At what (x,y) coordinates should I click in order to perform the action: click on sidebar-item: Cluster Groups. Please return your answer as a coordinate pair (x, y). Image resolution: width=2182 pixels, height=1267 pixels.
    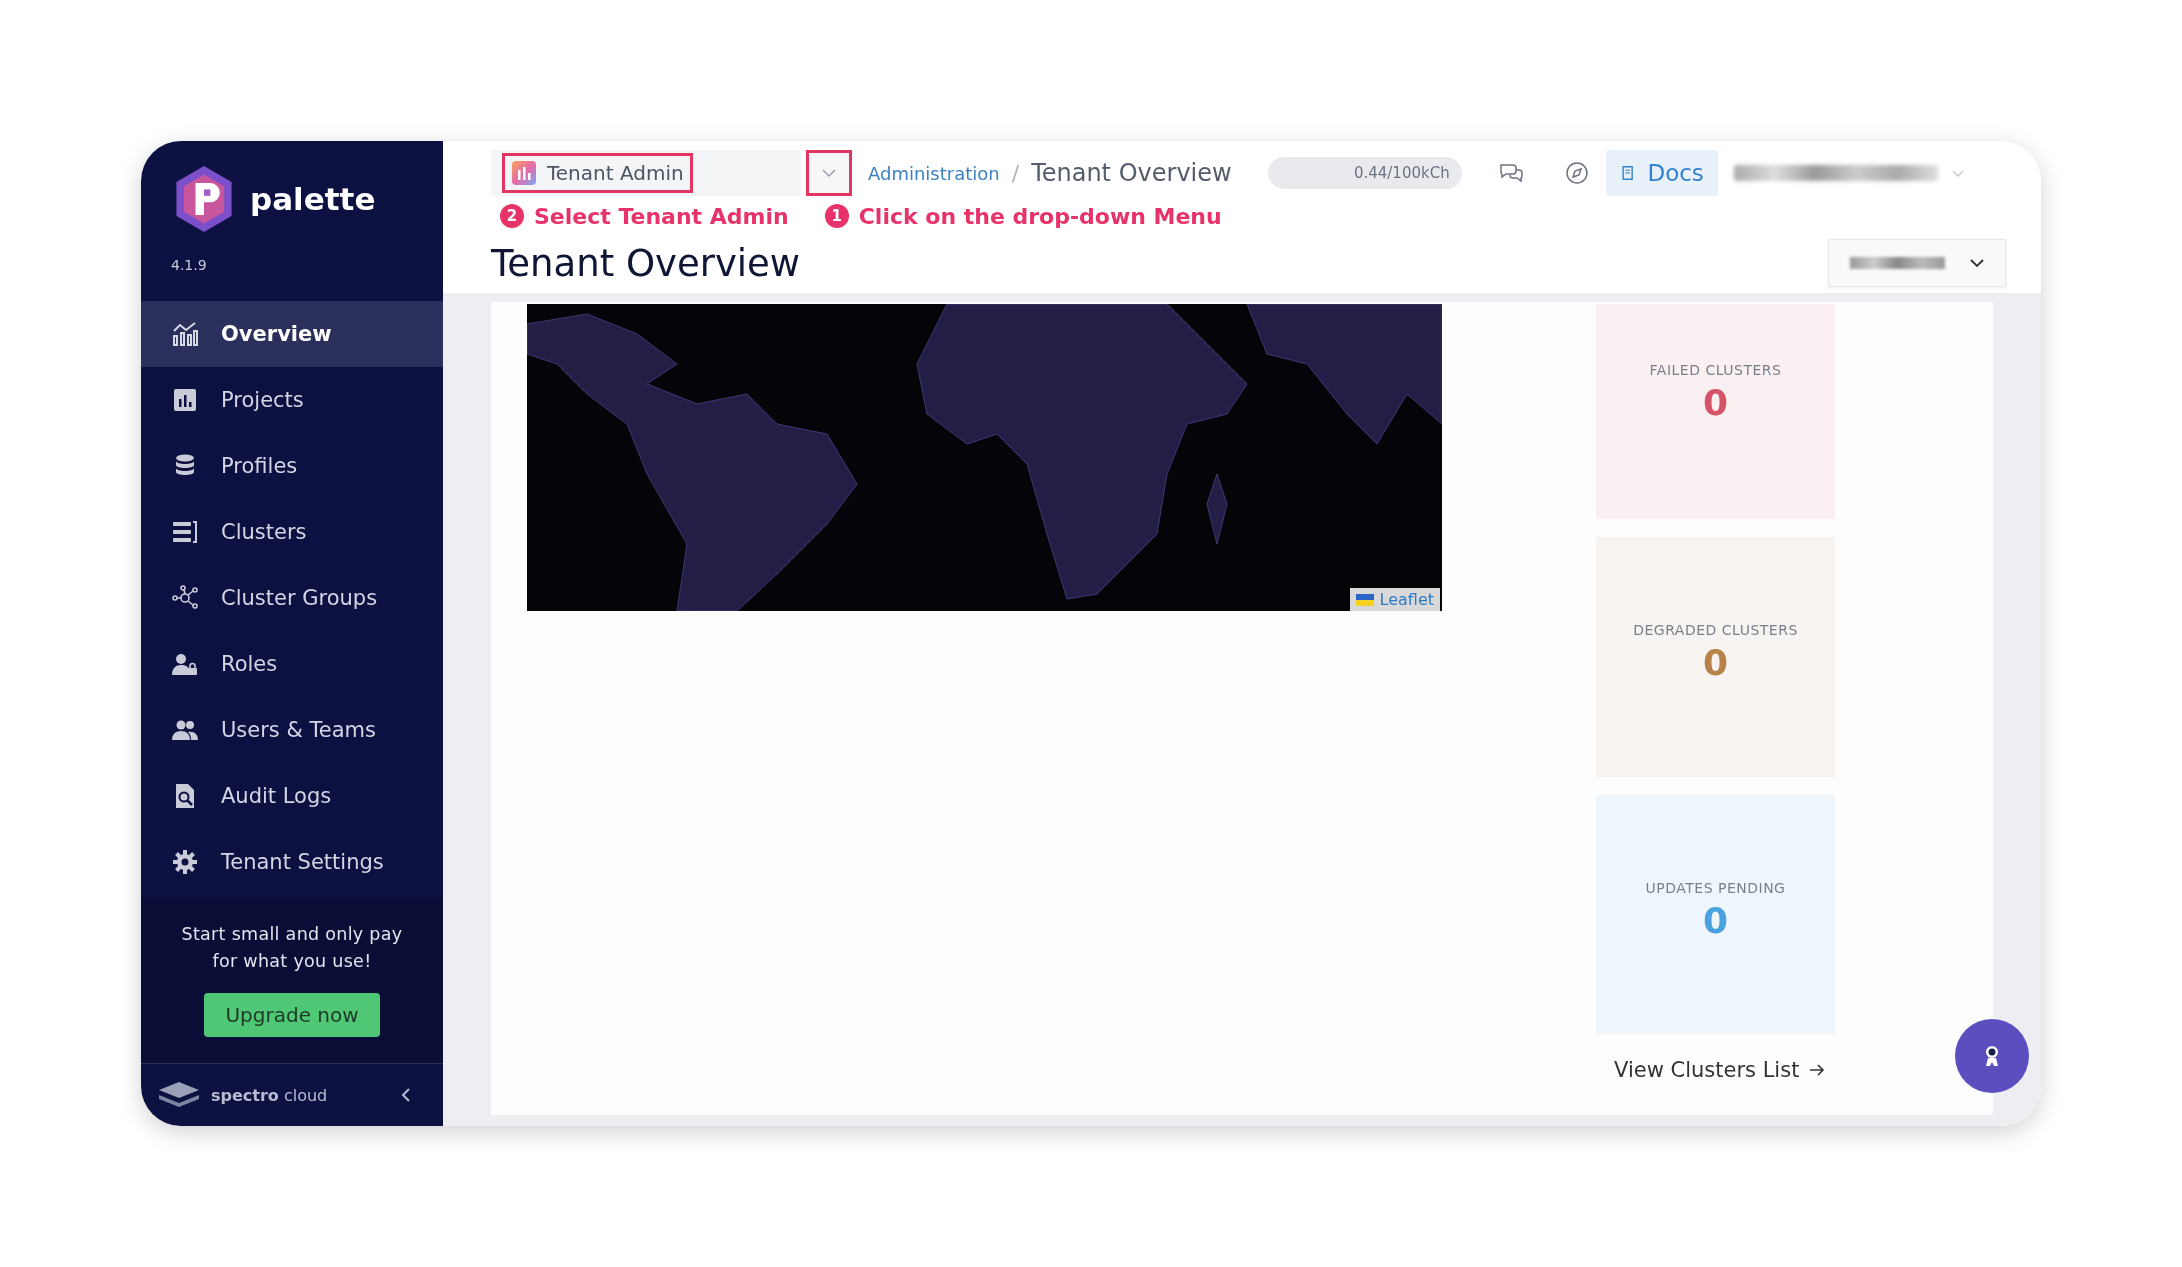
    Looking at the image, I should click on (292, 598).